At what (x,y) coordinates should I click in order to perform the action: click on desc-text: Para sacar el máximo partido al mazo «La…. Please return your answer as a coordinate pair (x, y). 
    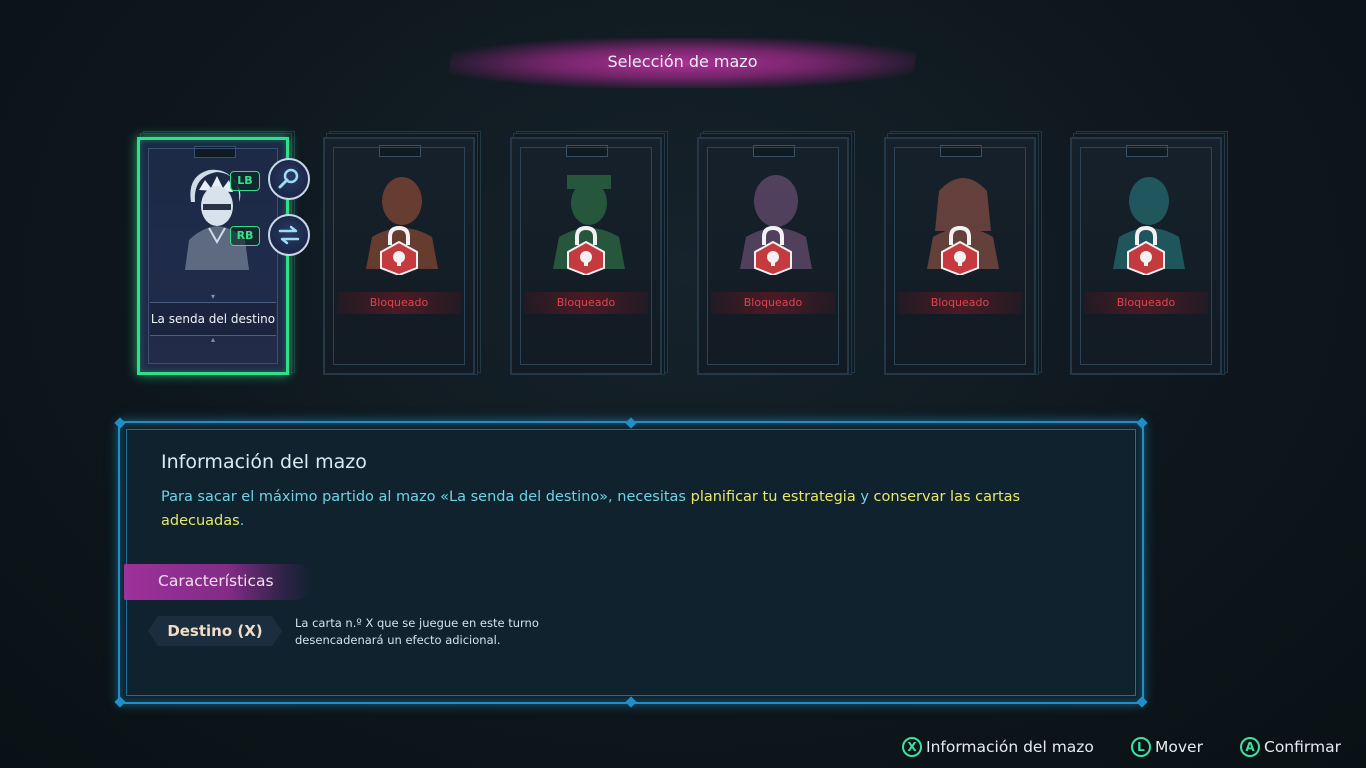
    Looking at the image, I should click on (426, 497).